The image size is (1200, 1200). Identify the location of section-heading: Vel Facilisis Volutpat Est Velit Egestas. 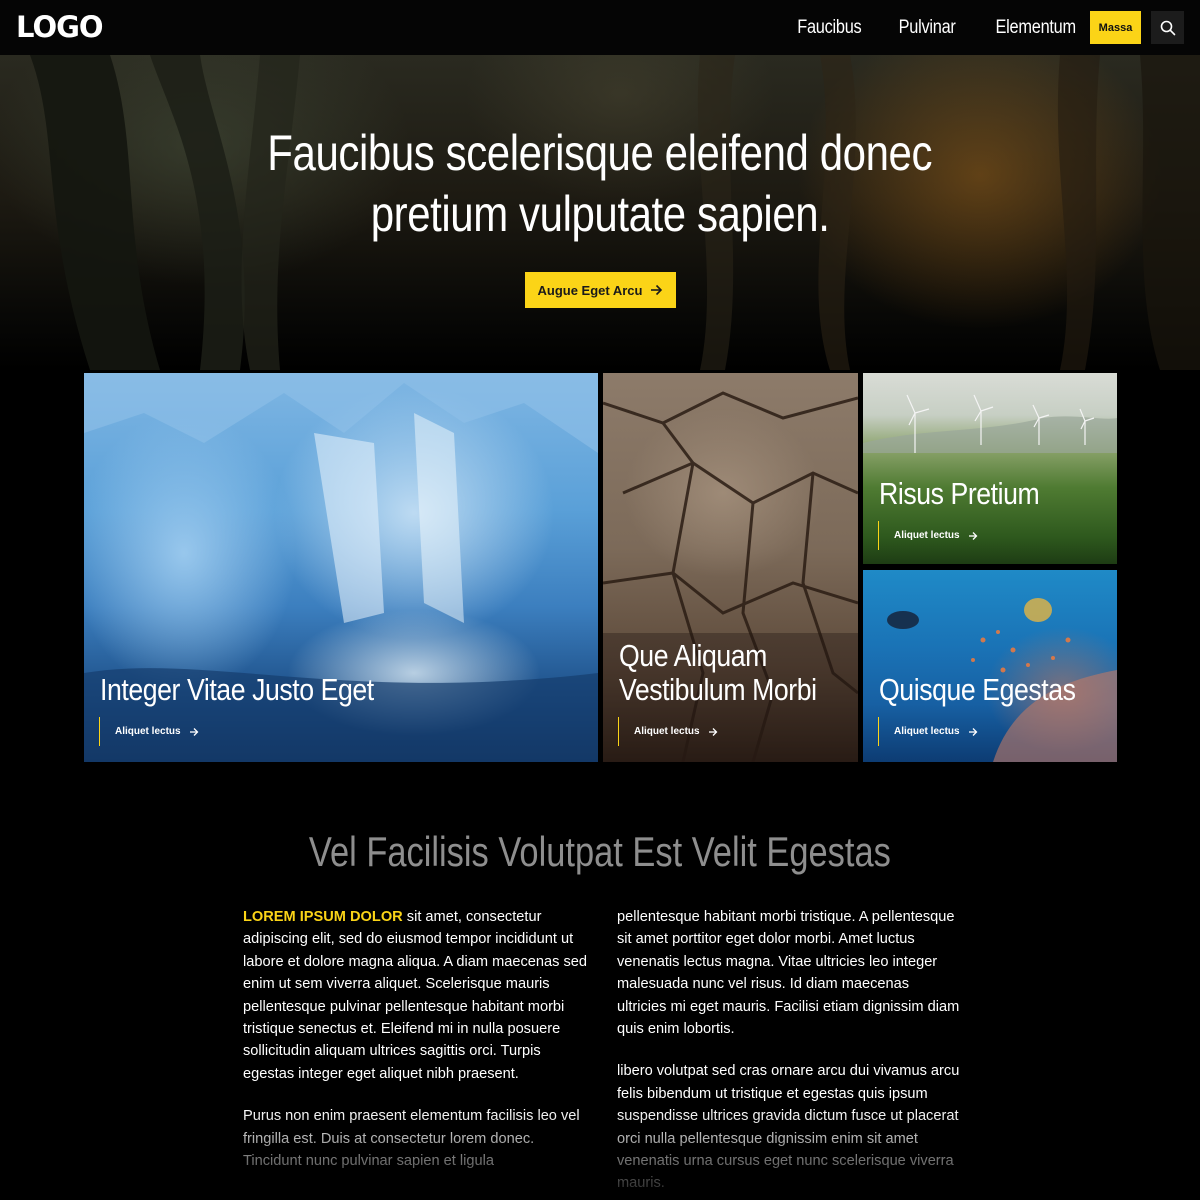
(600, 852).